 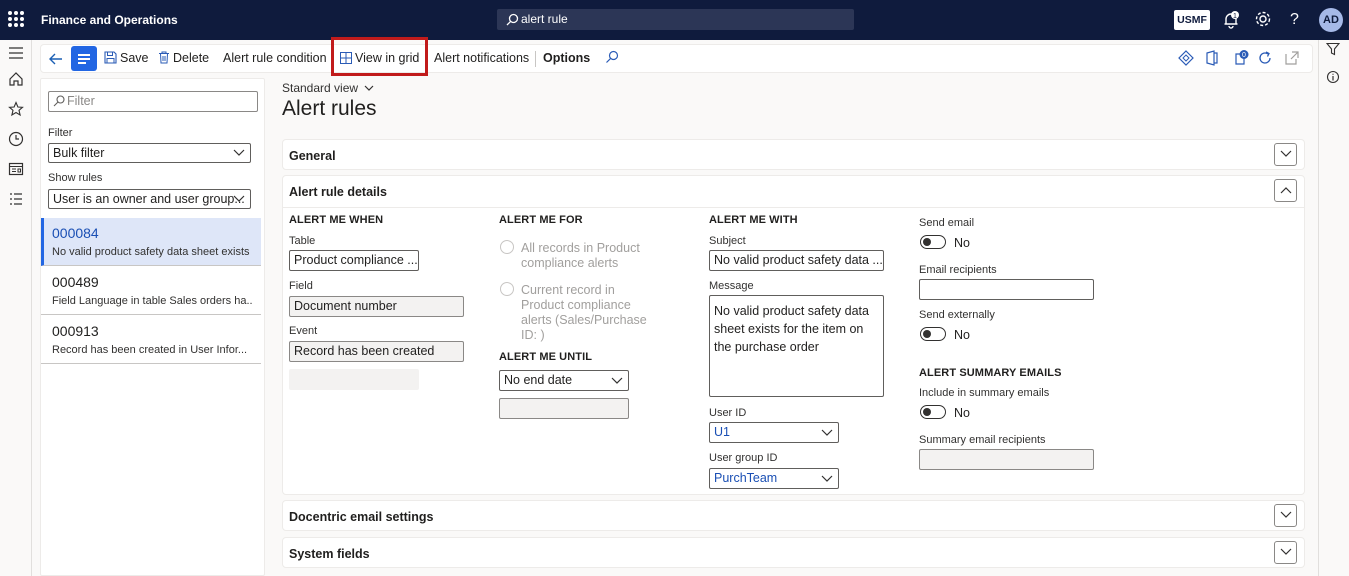 What do you see at coordinates (1334, 78) in the screenshot?
I see `info-icon` at bounding box center [1334, 78].